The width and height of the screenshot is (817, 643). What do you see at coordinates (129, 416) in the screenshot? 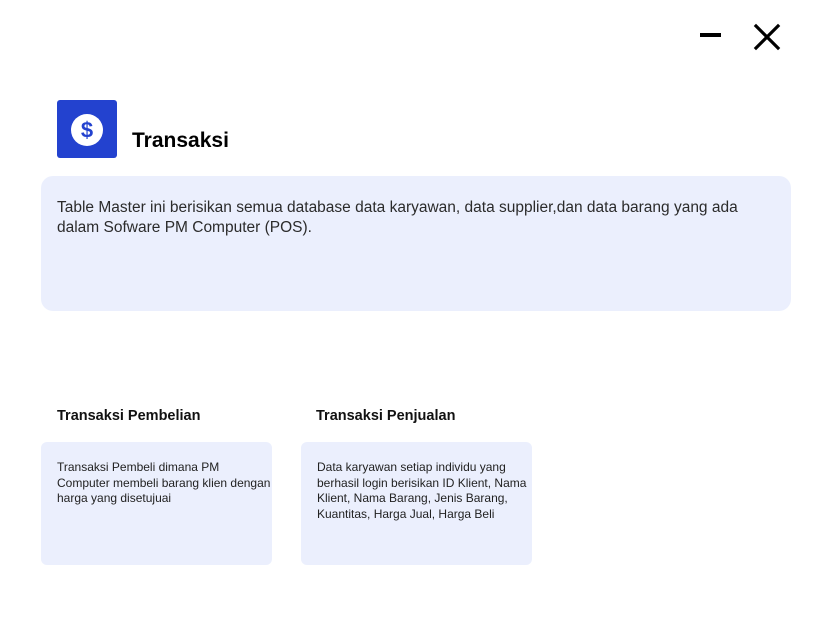
I see `section-title-pembelian: Transaksi Pembelian` at bounding box center [129, 416].